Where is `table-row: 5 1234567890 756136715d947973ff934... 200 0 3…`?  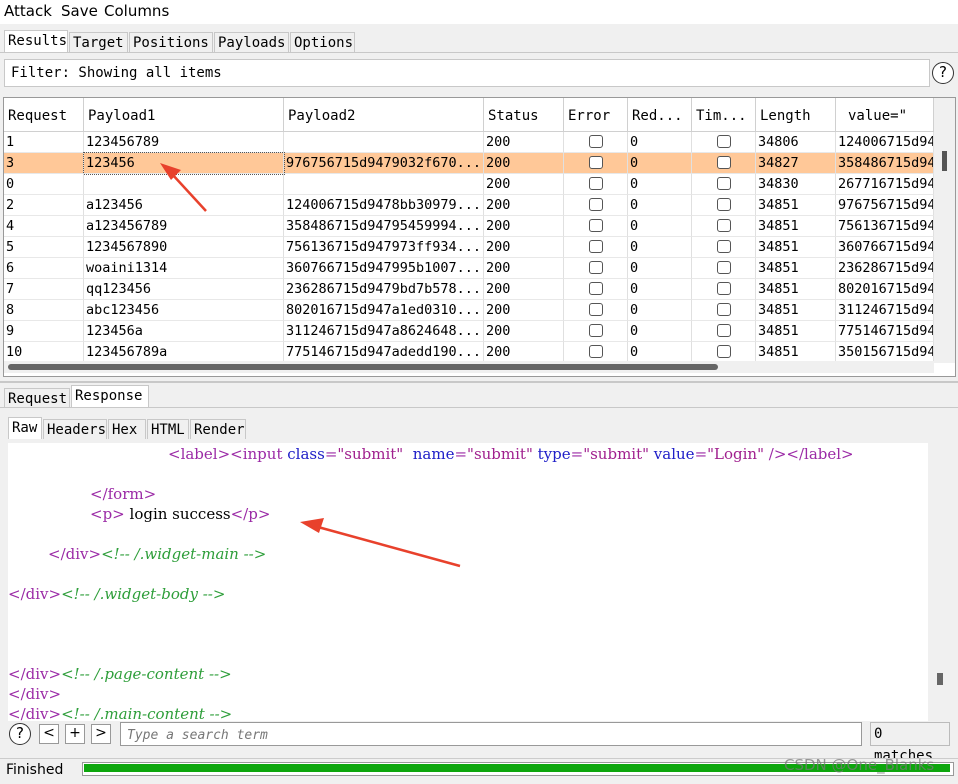 table-row: 5 1234567890 756136715d947973ff934... 200 0 3… is located at coordinates (469, 247).